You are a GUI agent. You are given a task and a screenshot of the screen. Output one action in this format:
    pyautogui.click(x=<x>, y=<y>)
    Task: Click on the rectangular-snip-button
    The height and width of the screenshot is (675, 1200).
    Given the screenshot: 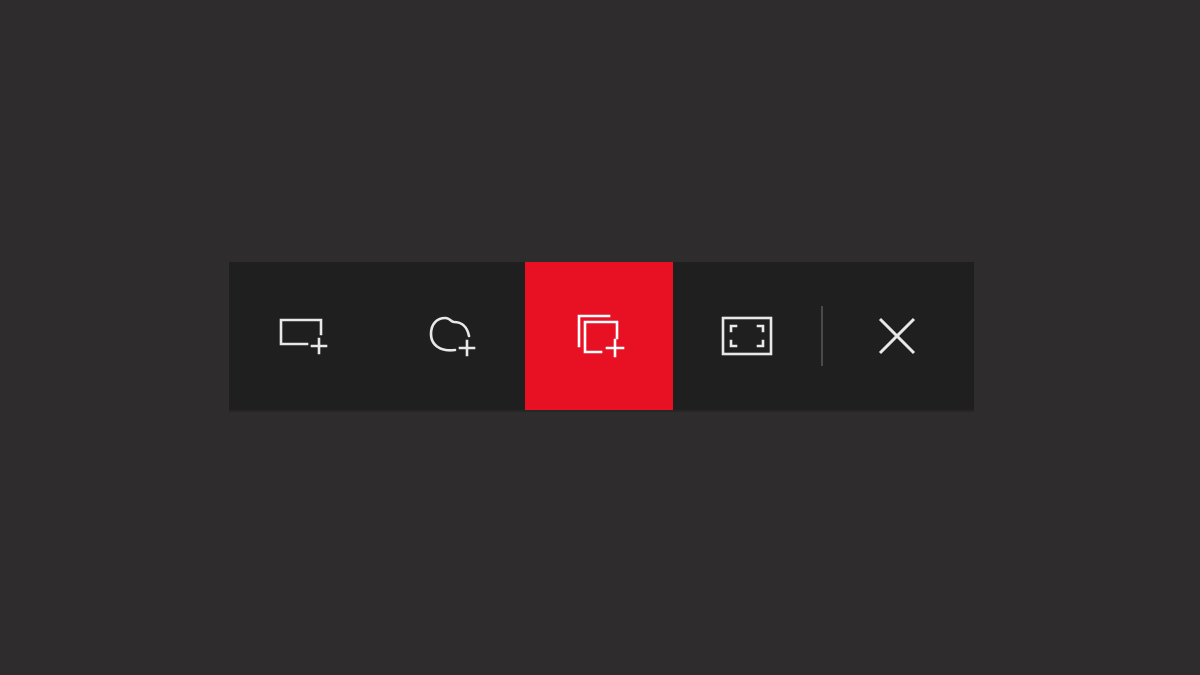 What is the action you would take?
    pyautogui.click(x=303, y=336)
    